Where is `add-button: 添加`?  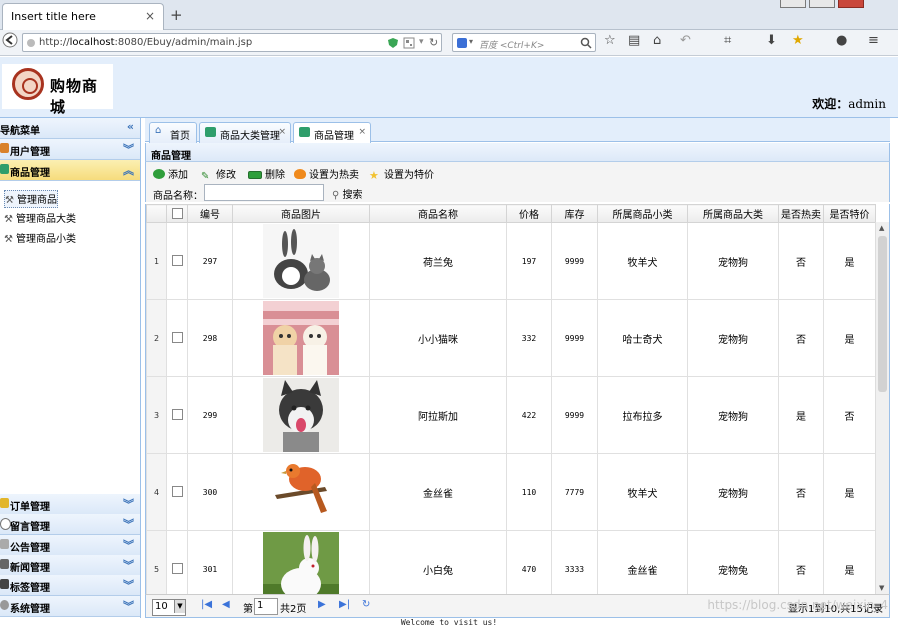 add-button: 添加 is located at coordinates (170, 173).